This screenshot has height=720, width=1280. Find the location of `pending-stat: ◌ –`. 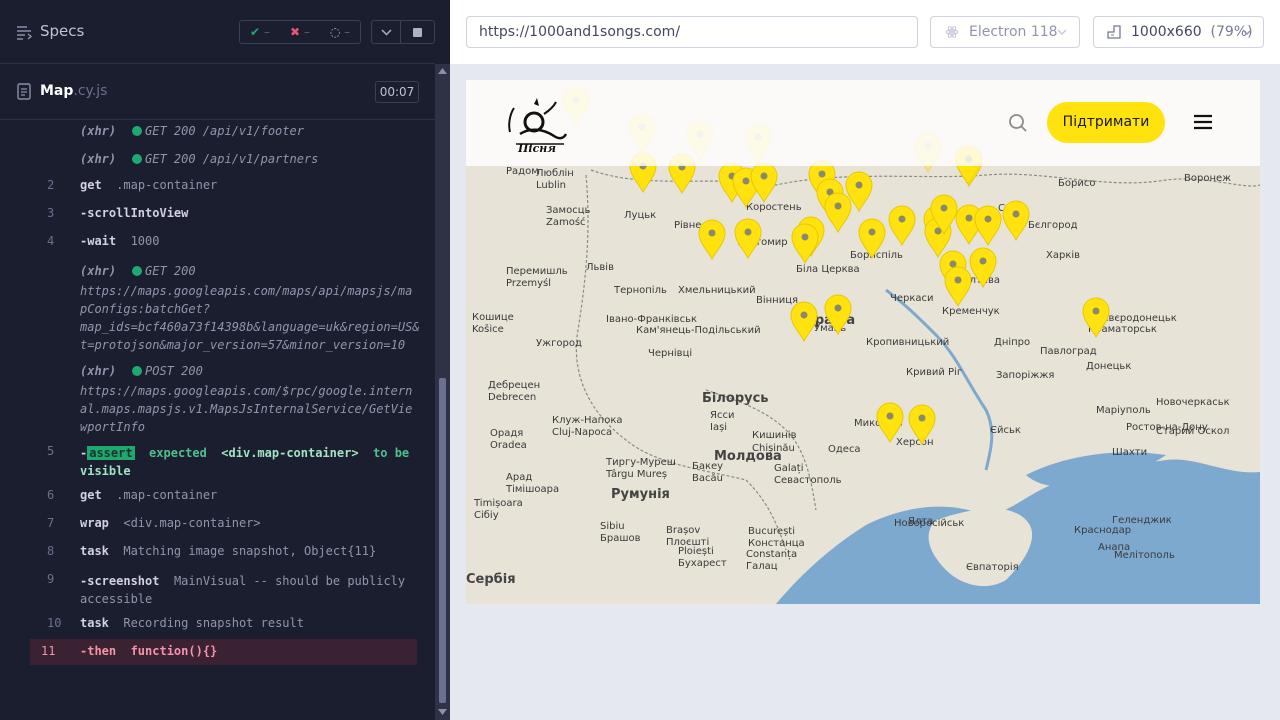

pending-stat: ◌ – is located at coordinates (340, 32).